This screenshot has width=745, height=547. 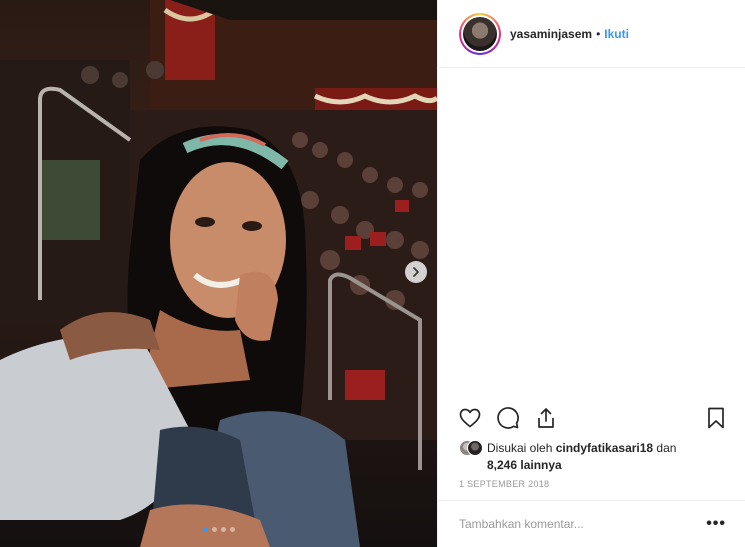 What do you see at coordinates (218, 529) in the screenshot?
I see `carousel-indicator` at bounding box center [218, 529].